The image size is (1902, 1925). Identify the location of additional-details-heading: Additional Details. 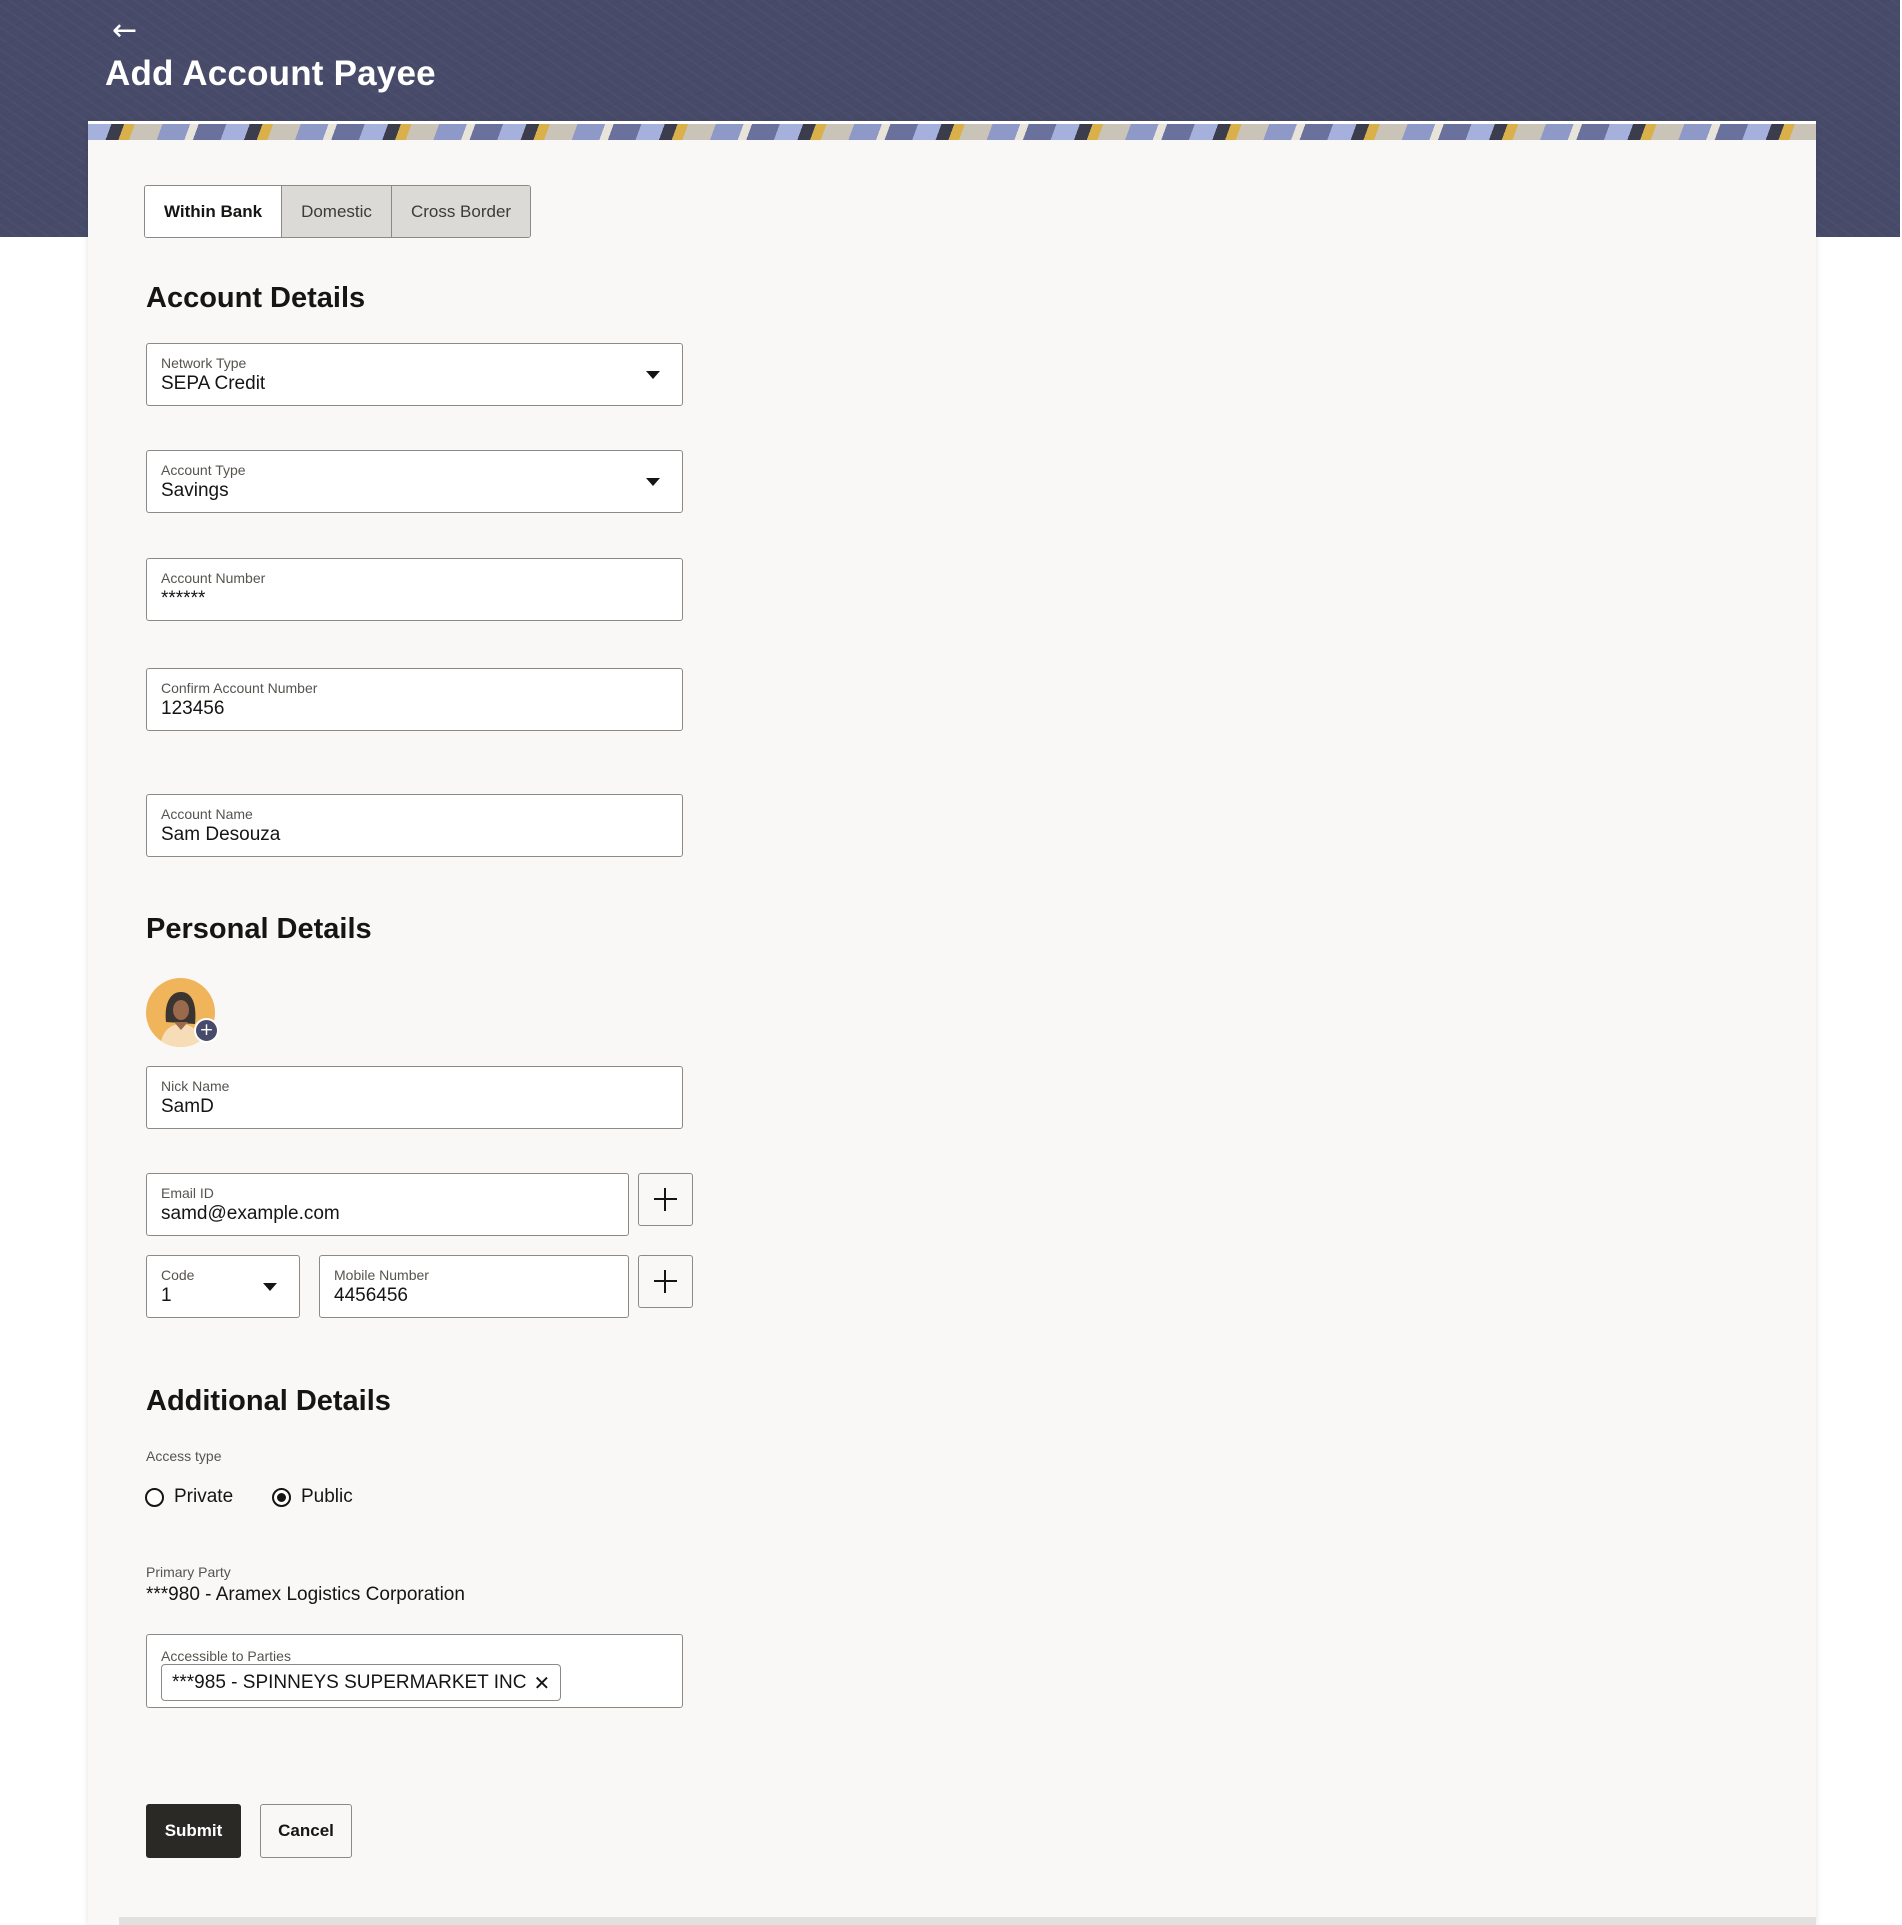
(268, 1401).